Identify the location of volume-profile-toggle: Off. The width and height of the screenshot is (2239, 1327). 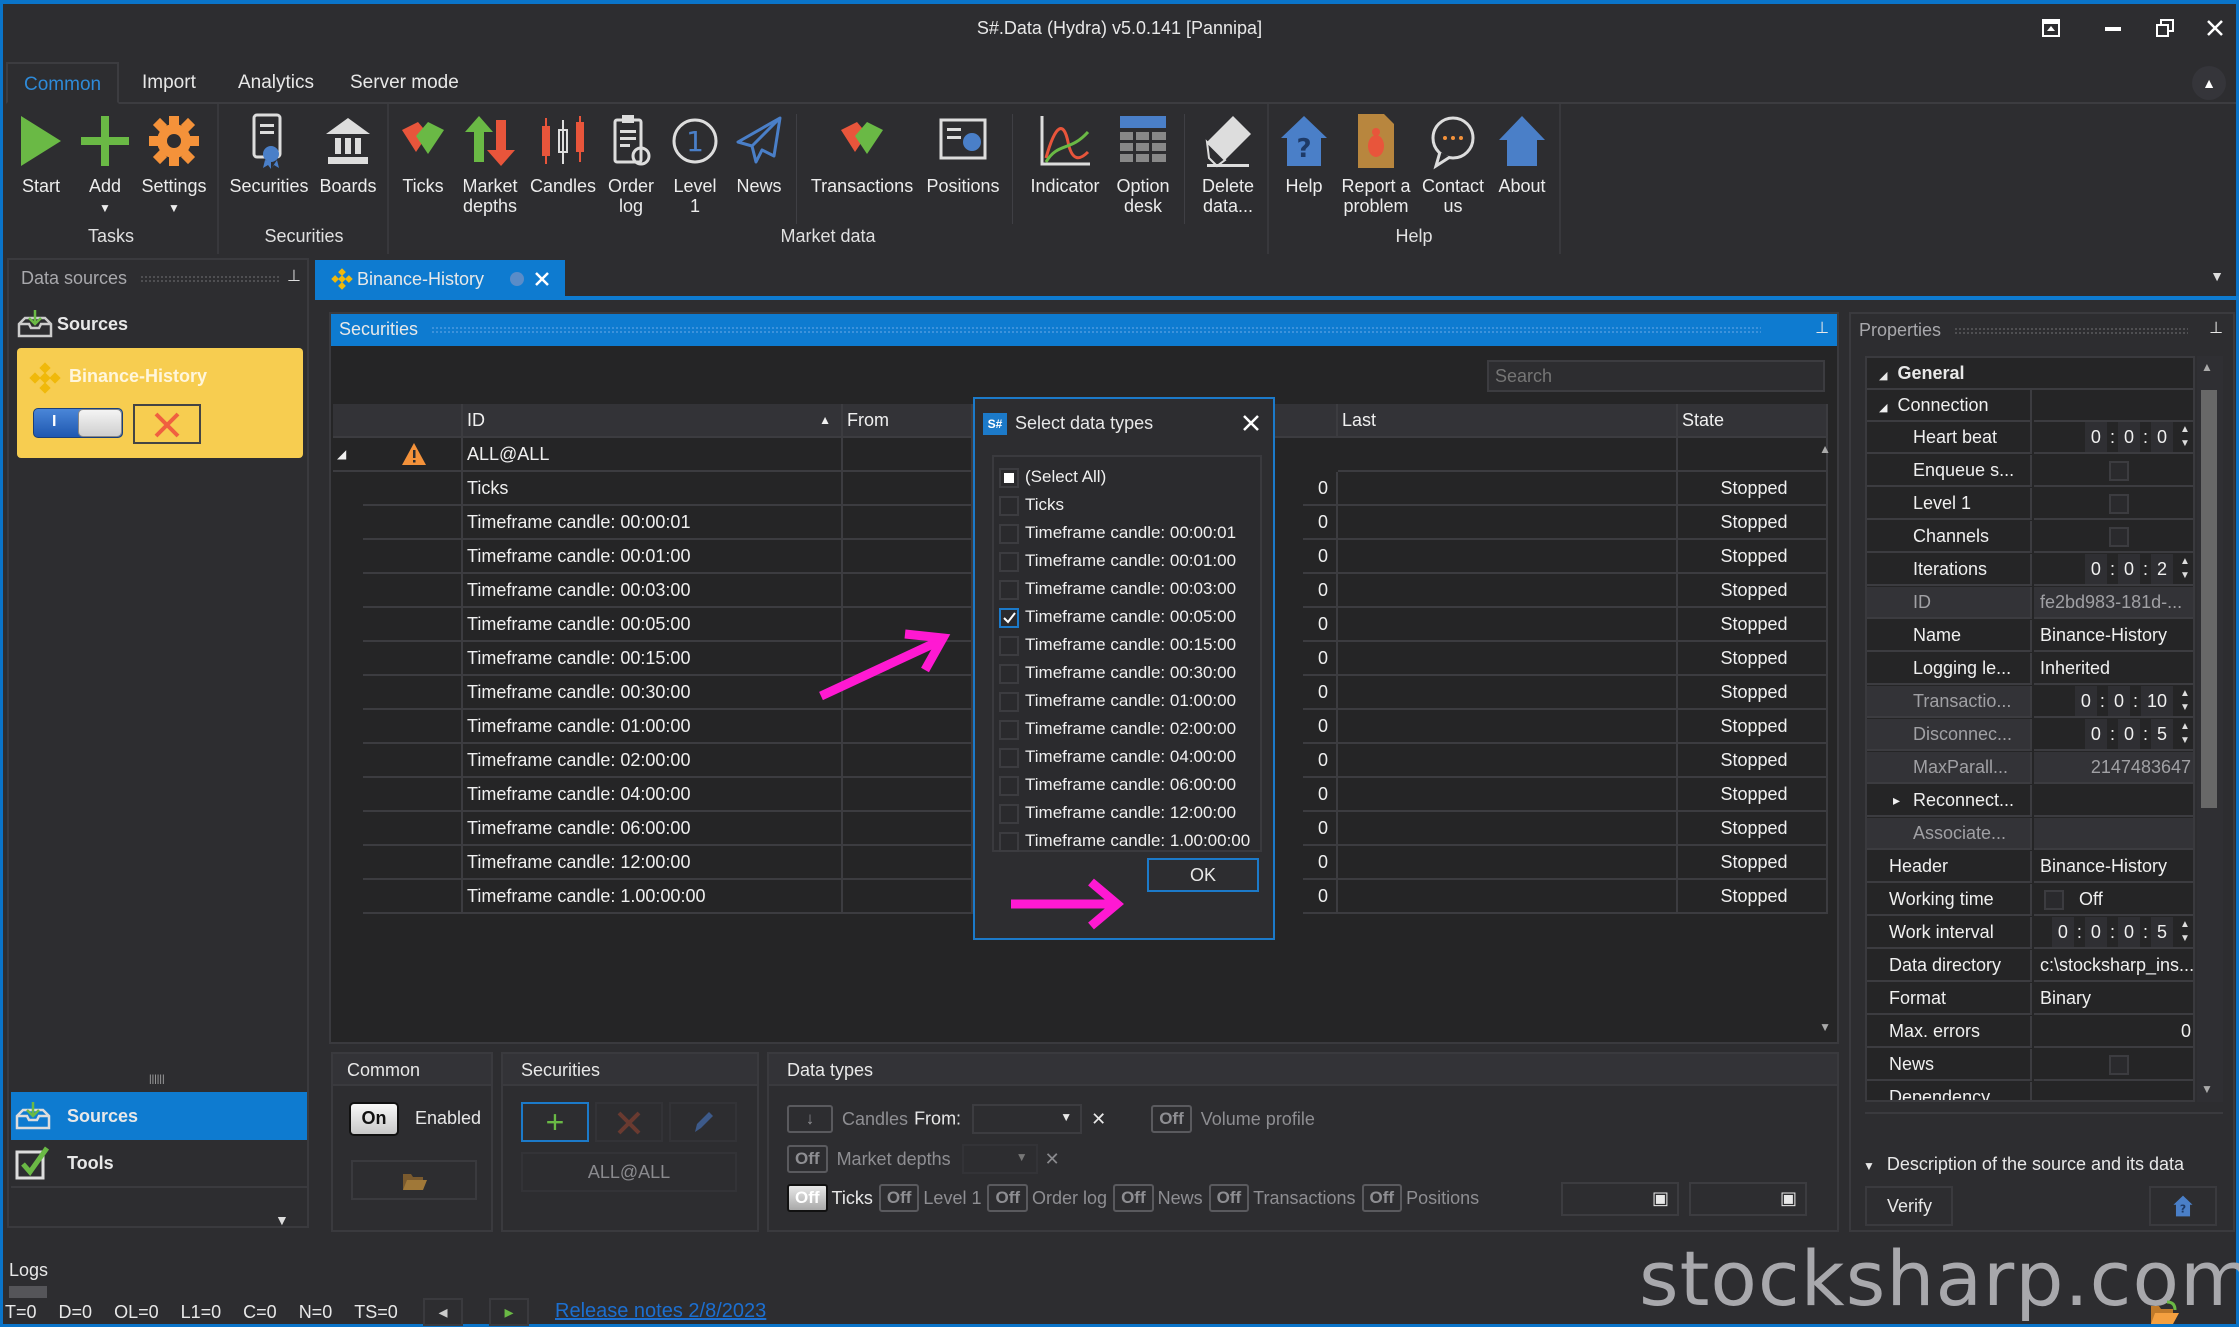
(1171, 1119).